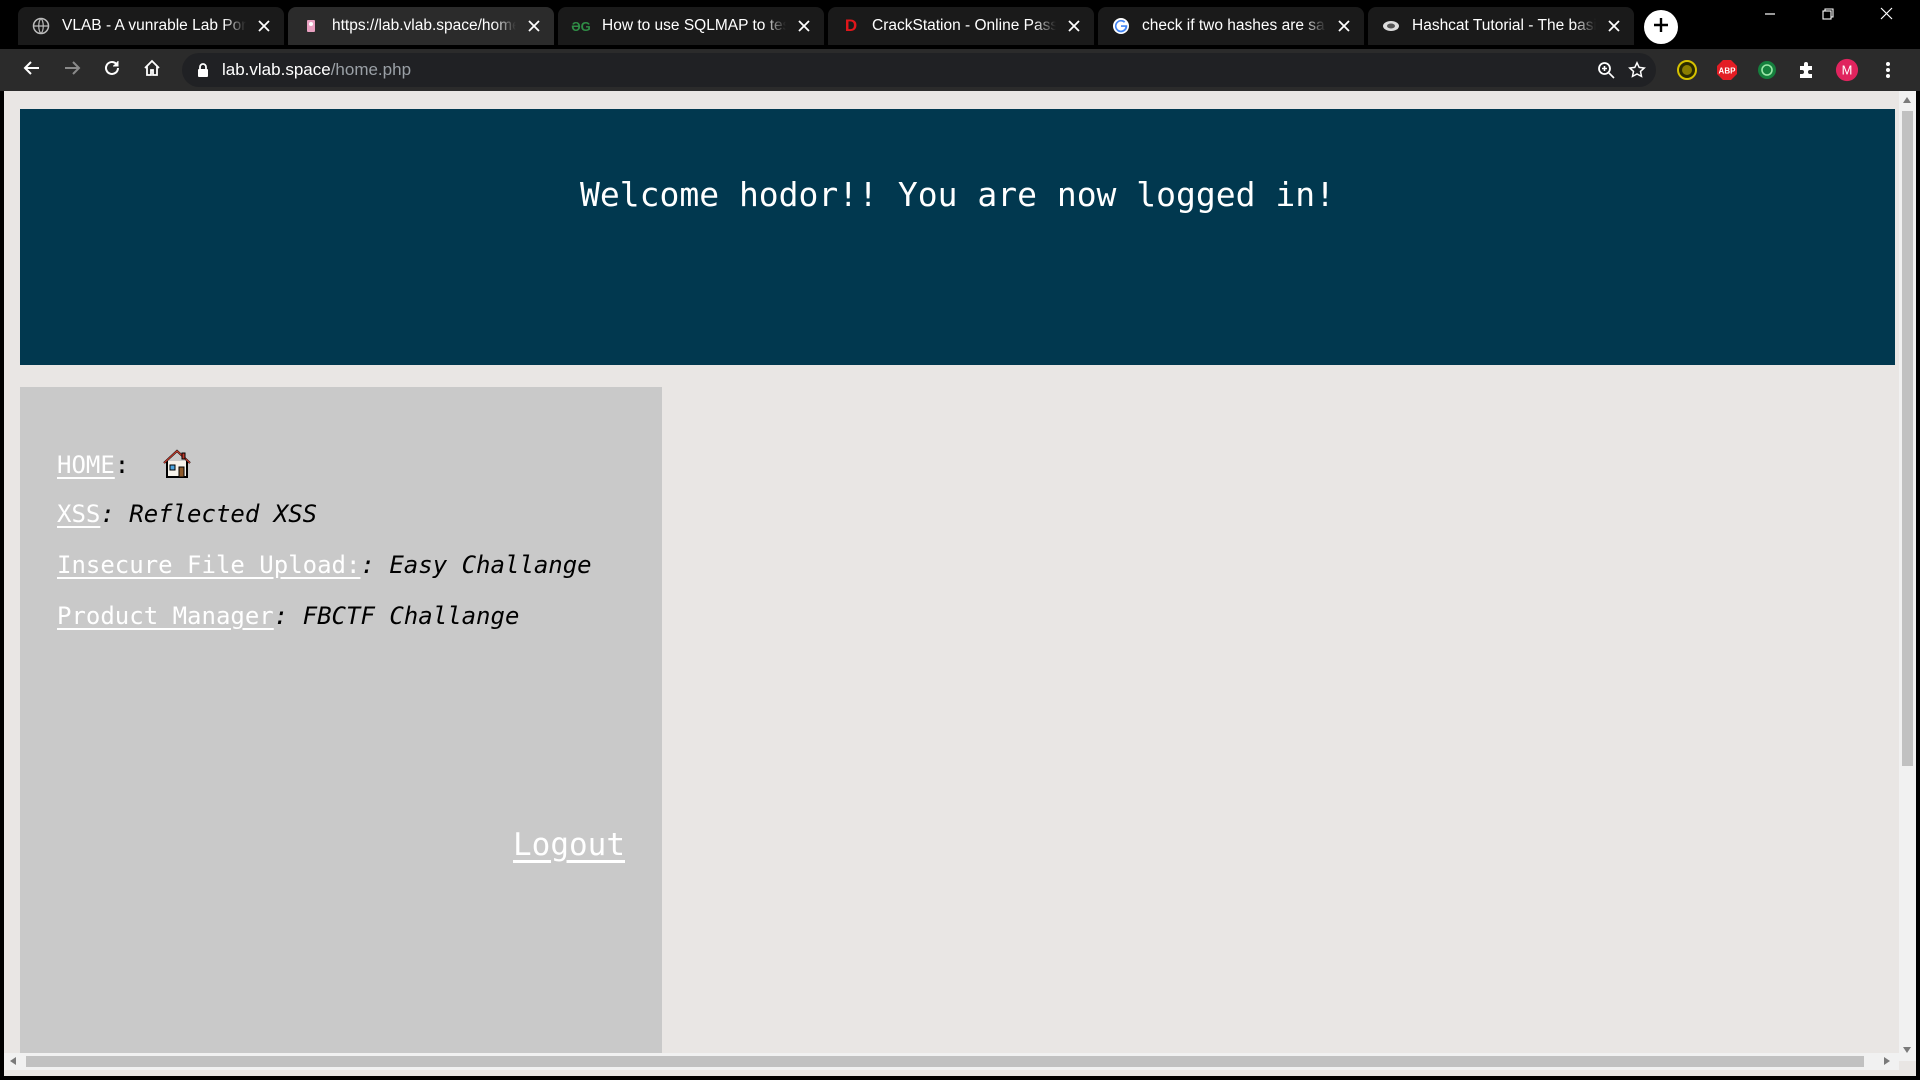  I want to click on lock-icon, so click(204, 70).